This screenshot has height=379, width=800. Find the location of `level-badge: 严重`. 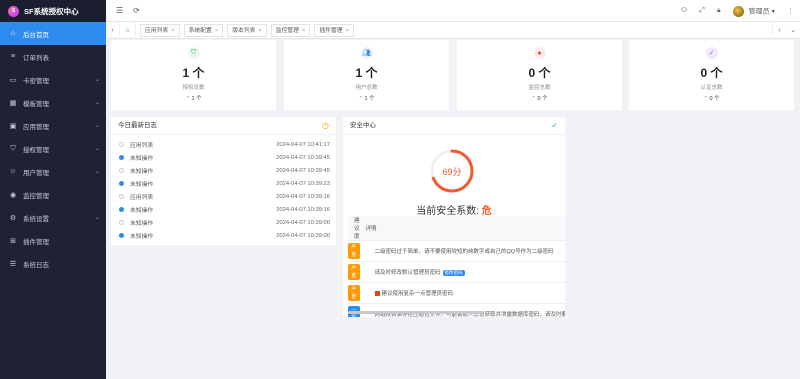

level-badge: 严重 is located at coordinates (354, 293).